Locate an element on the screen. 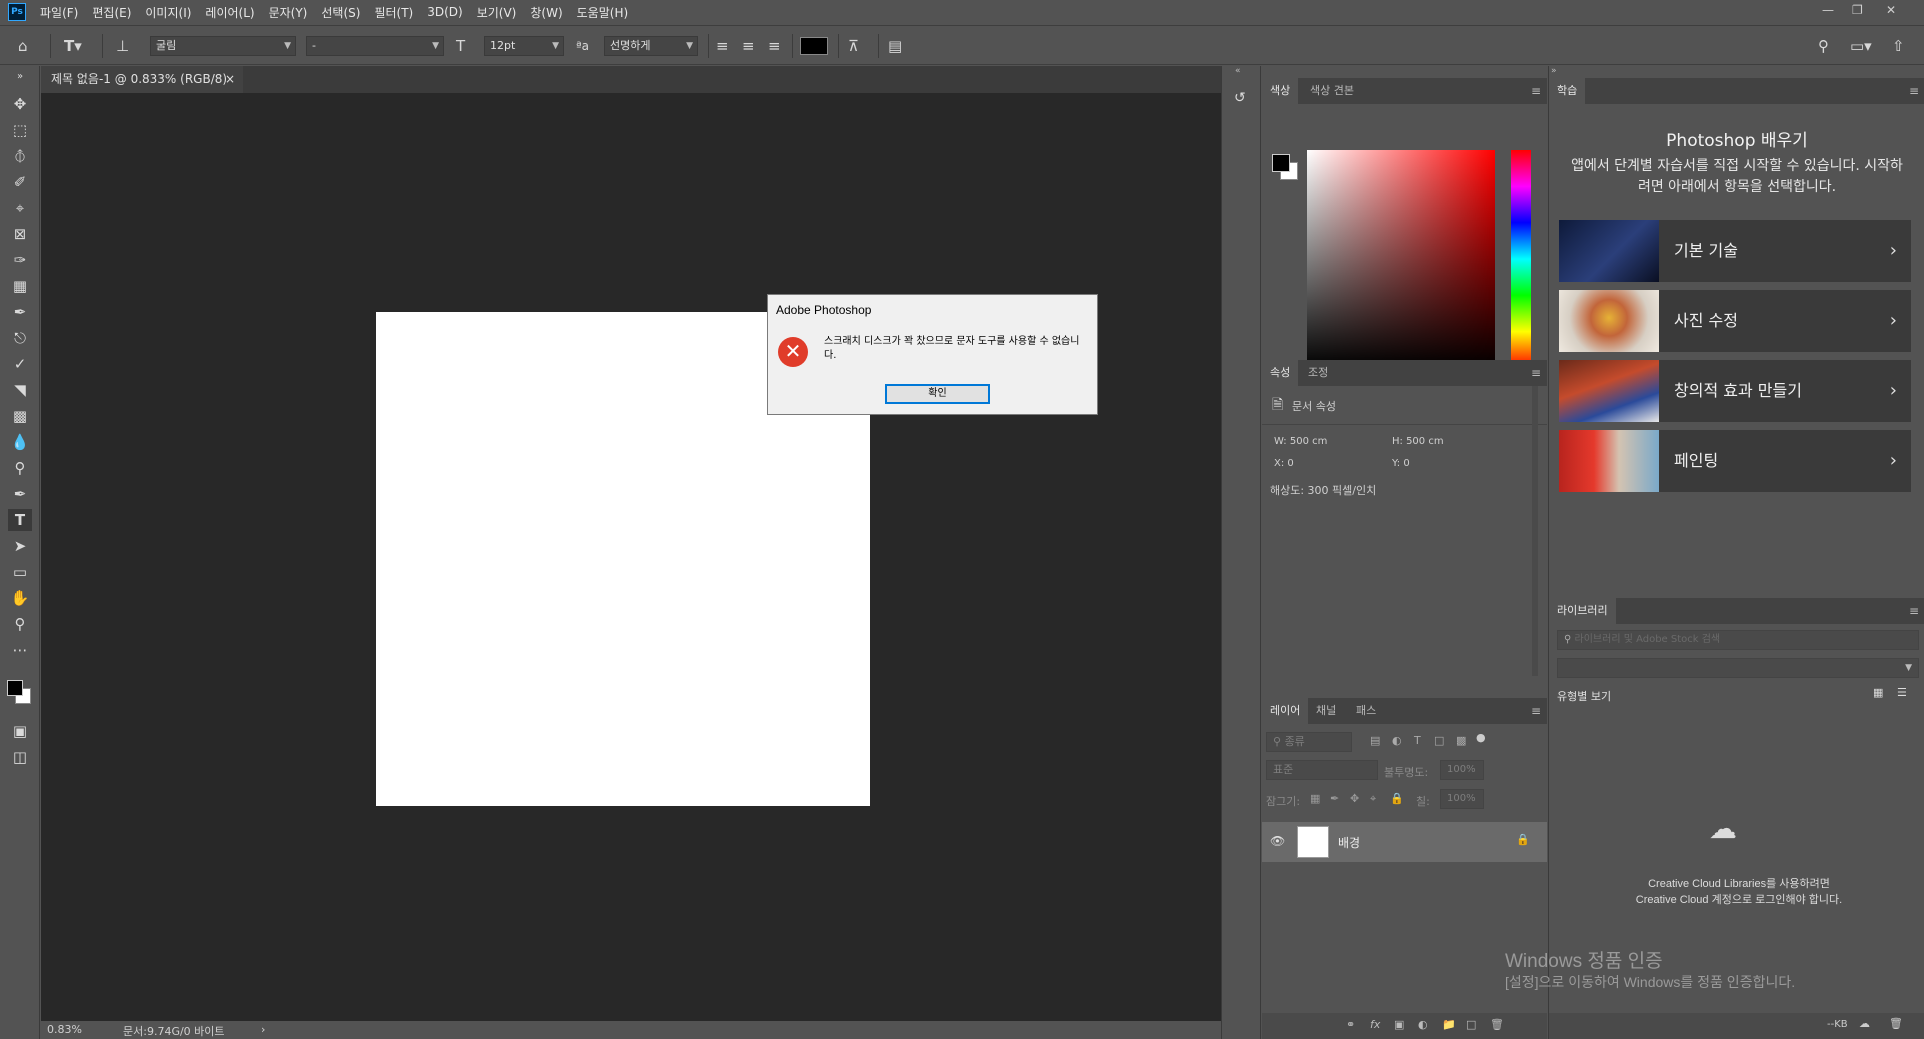  color-picker-field is located at coordinates (1401, 259).